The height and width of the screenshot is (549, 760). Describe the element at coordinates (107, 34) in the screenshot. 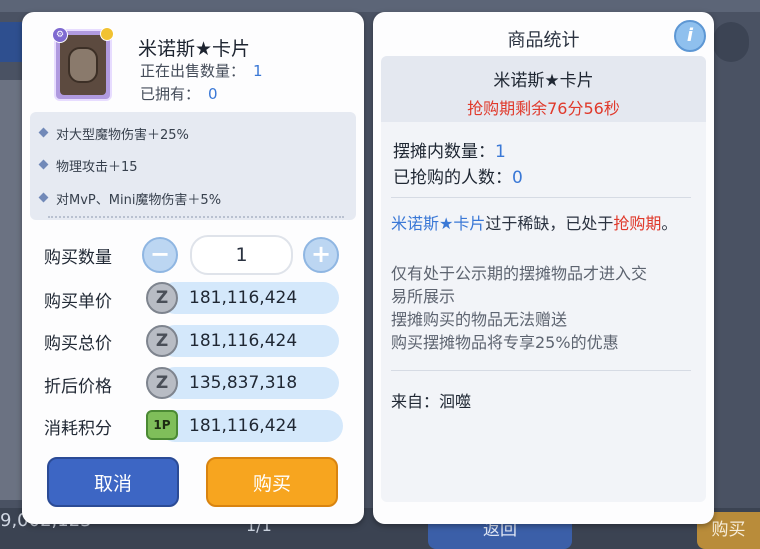

I see `rarity-star-icon` at that location.